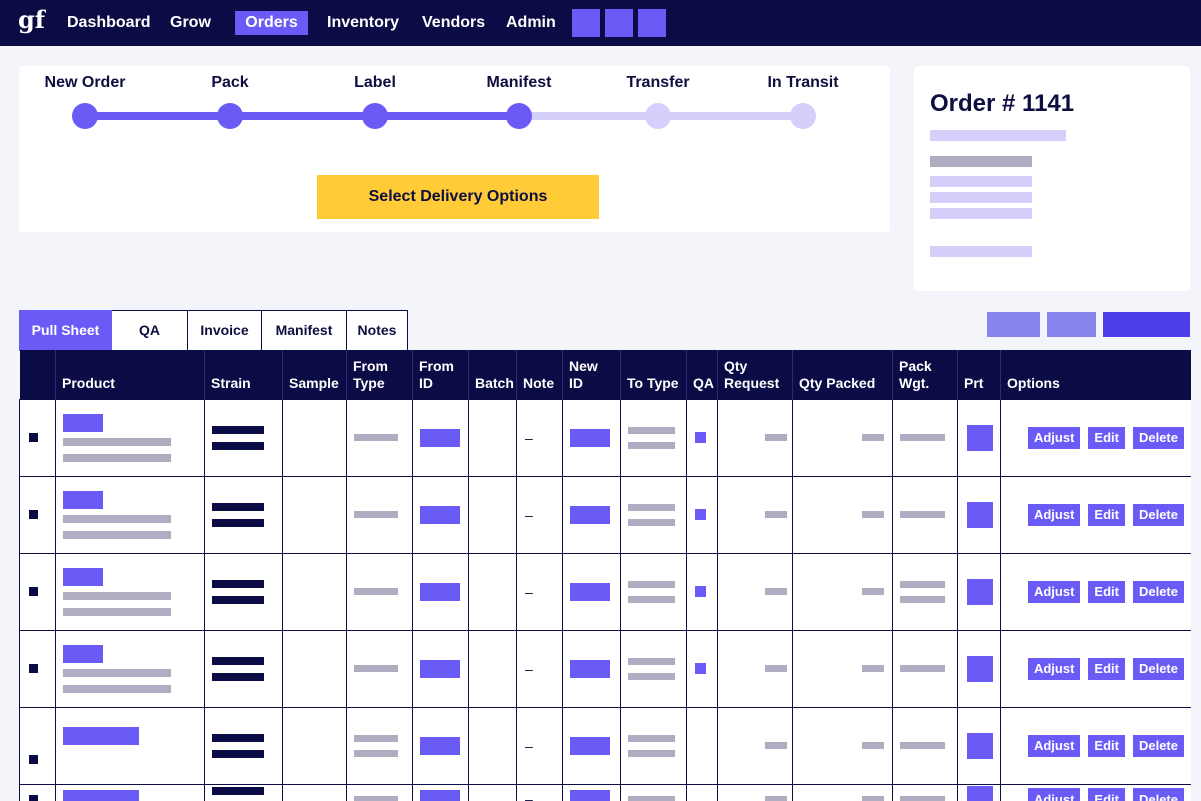 Image resolution: width=1201 pixels, height=801 pixels. Describe the element at coordinates (658, 116) in the screenshot. I see `step-dot-transfer` at that location.